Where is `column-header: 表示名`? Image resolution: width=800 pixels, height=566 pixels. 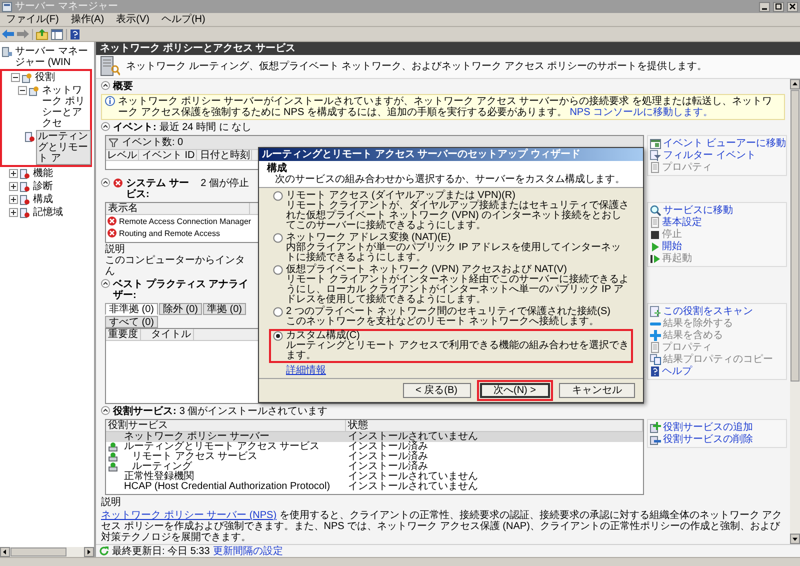 column-header: 表示名 is located at coordinates (178, 208).